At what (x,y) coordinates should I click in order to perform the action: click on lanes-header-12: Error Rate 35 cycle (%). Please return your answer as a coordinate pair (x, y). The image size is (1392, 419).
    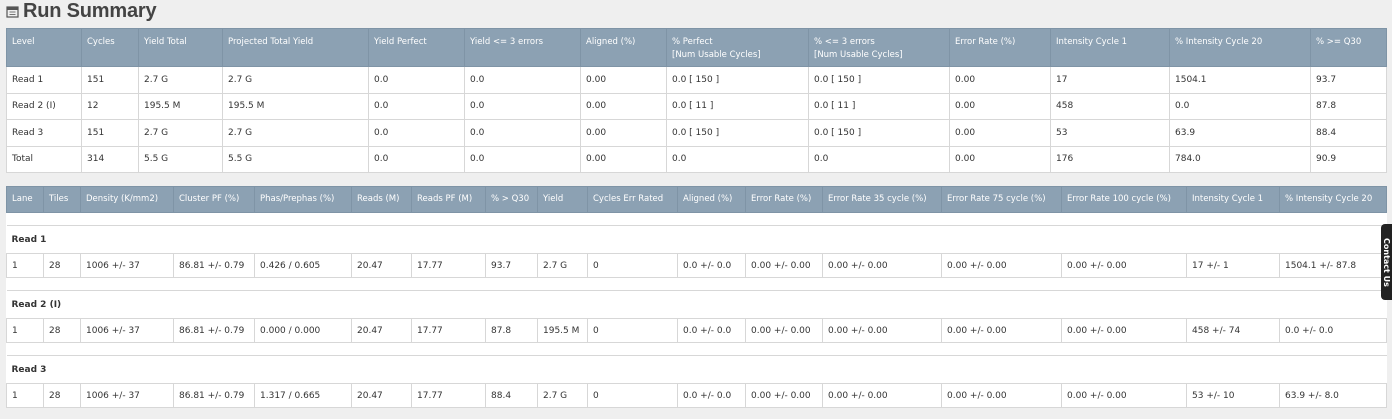
    Looking at the image, I should click on (882, 199).